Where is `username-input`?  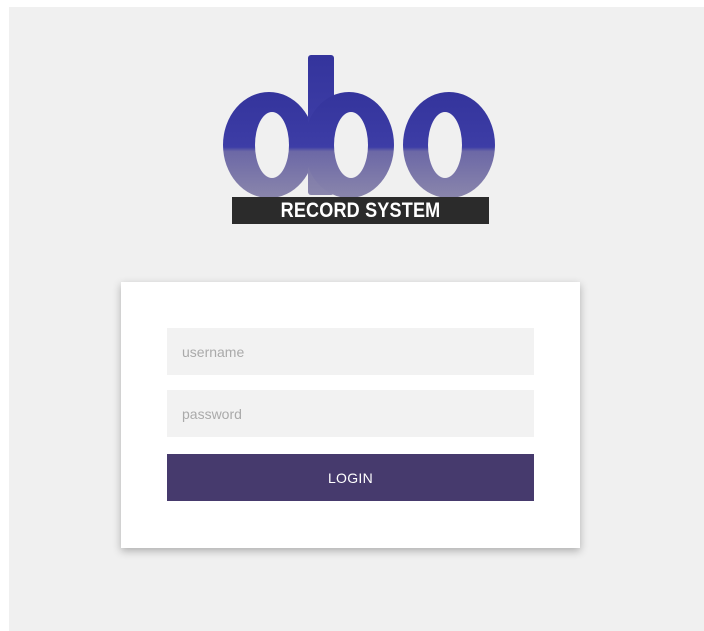
username-input is located at coordinates (350, 351).